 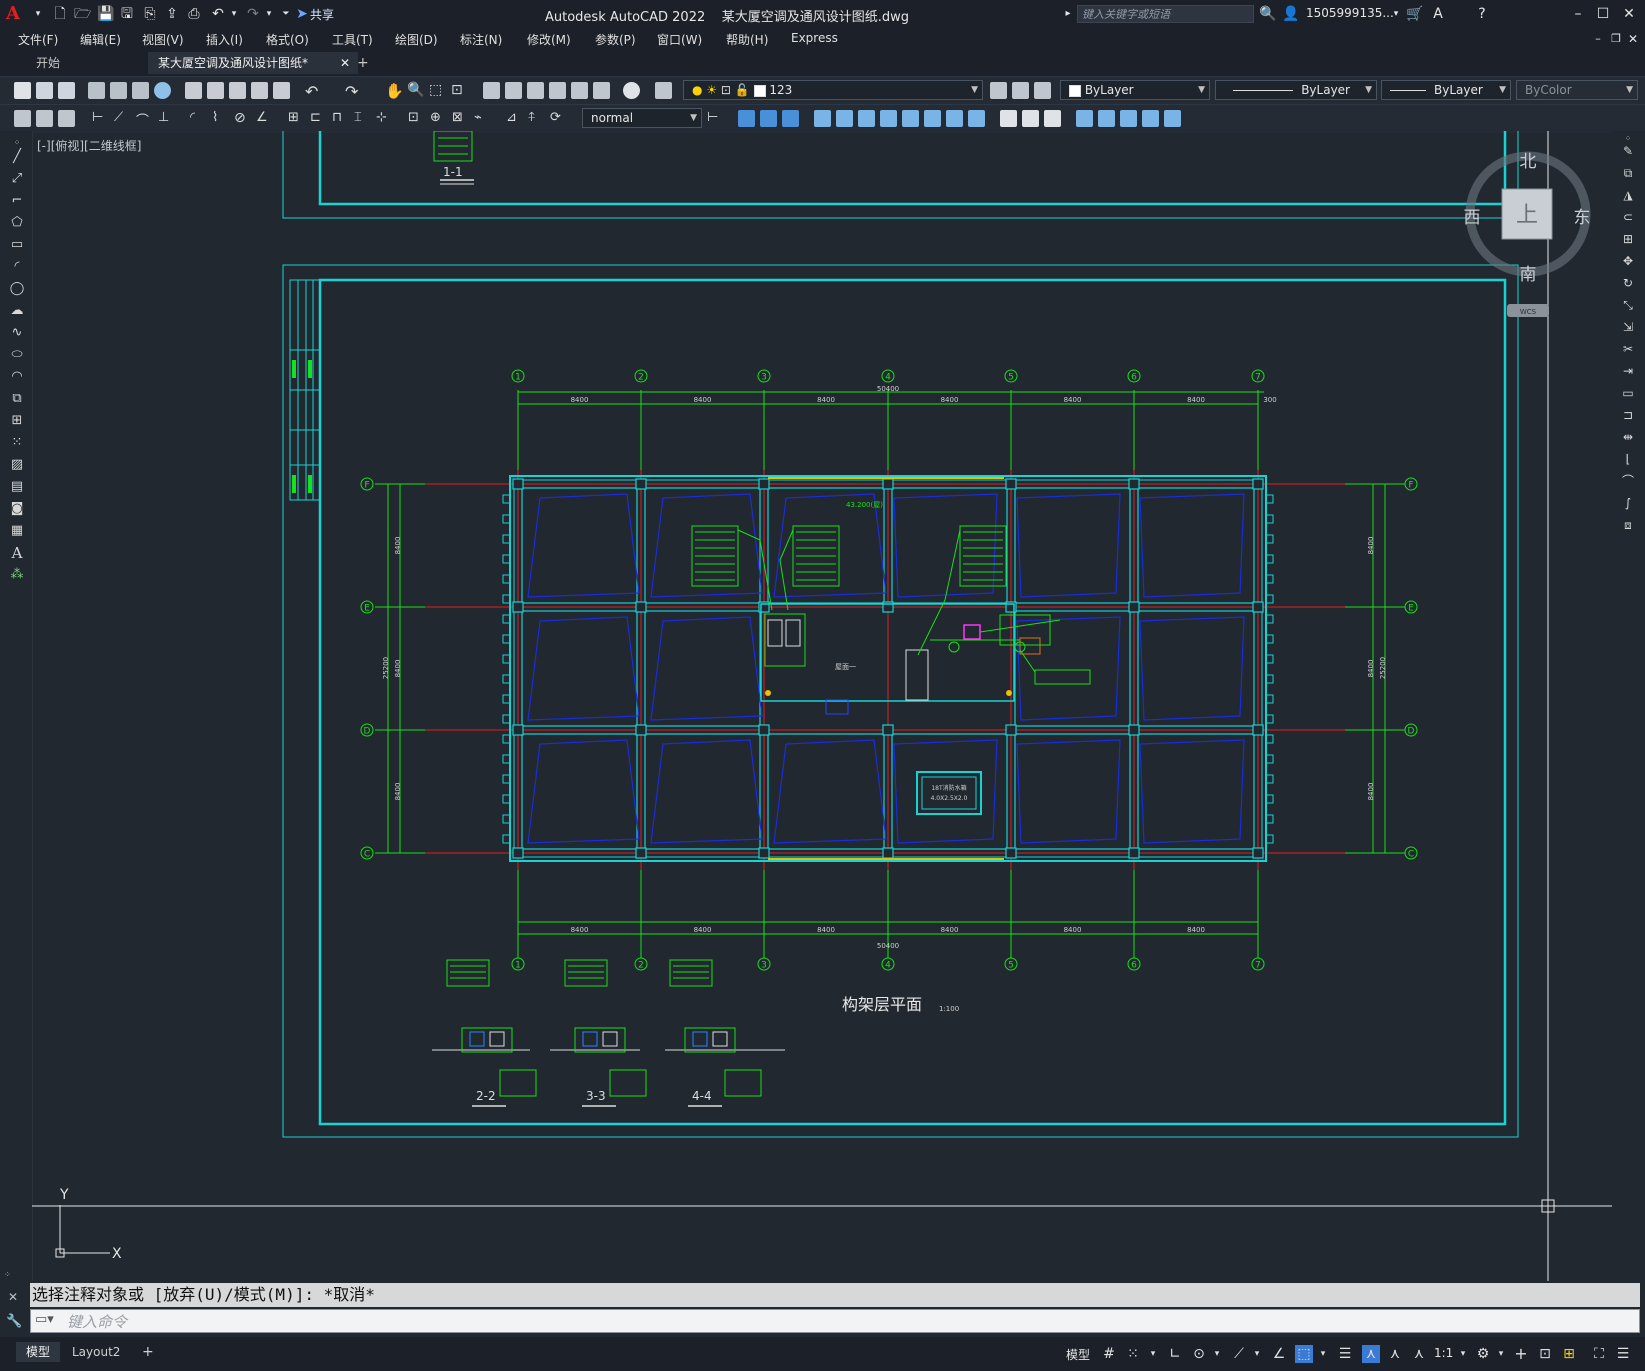 What do you see at coordinates (194, 14) in the screenshot?
I see `plot-icon: ⎙` at bounding box center [194, 14].